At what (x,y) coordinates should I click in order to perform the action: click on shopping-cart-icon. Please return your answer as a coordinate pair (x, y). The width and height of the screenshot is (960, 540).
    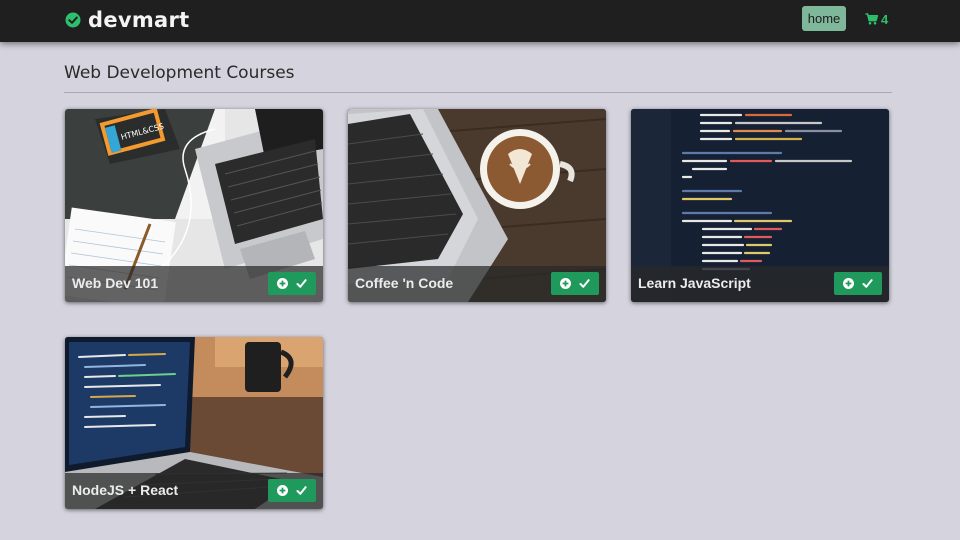
    Looking at the image, I should click on (871, 19).